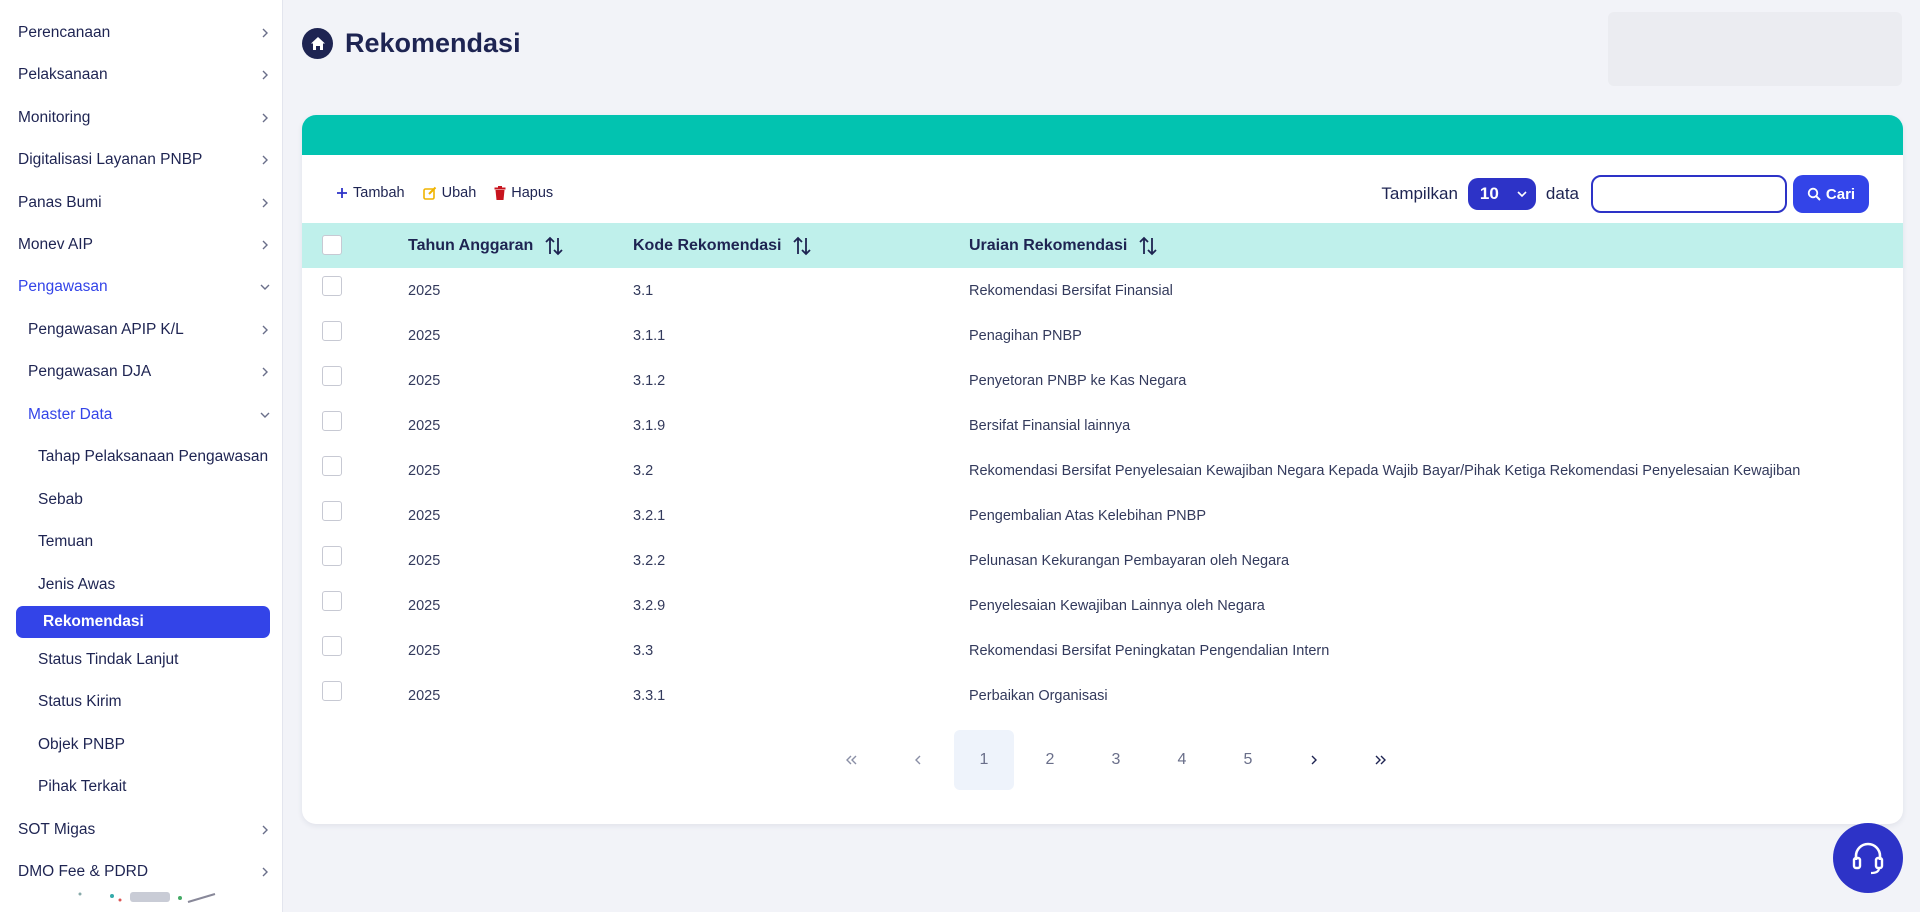  What do you see at coordinates (1050, 760) in the screenshot?
I see `page-button-2: 2` at bounding box center [1050, 760].